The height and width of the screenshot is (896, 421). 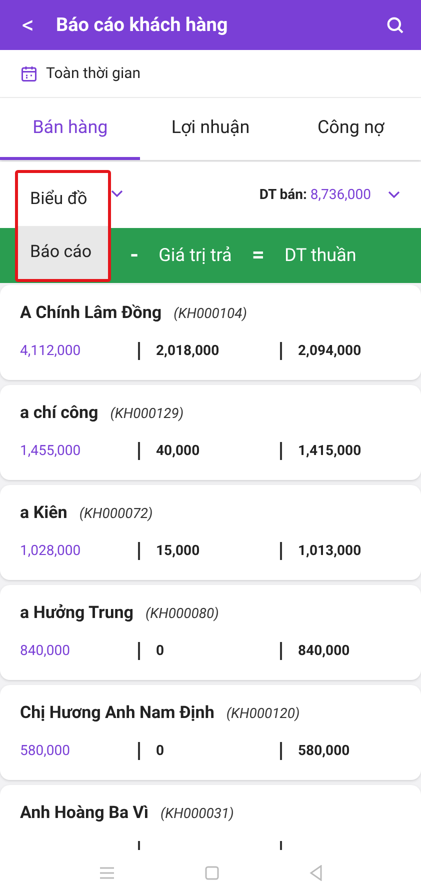 I want to click on sales-value: 1,028,000, so click(x=51, y=551).